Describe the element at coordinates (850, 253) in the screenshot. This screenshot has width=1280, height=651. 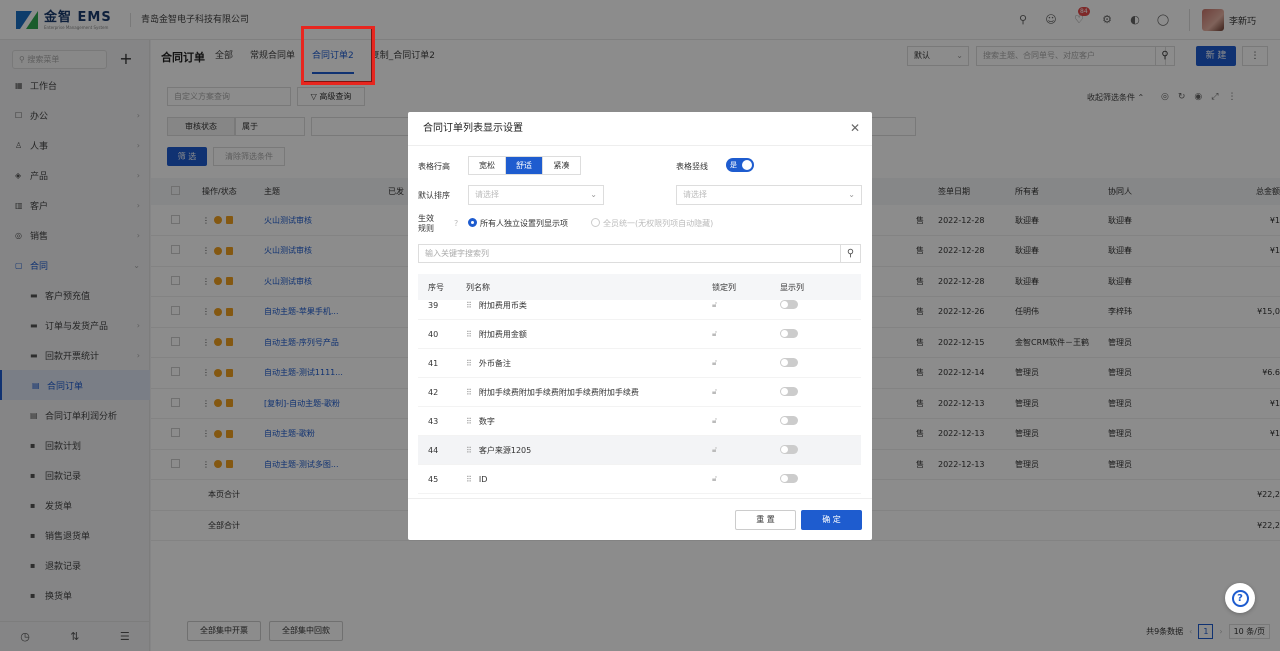
I see `search-icon: ⚲` at that location.